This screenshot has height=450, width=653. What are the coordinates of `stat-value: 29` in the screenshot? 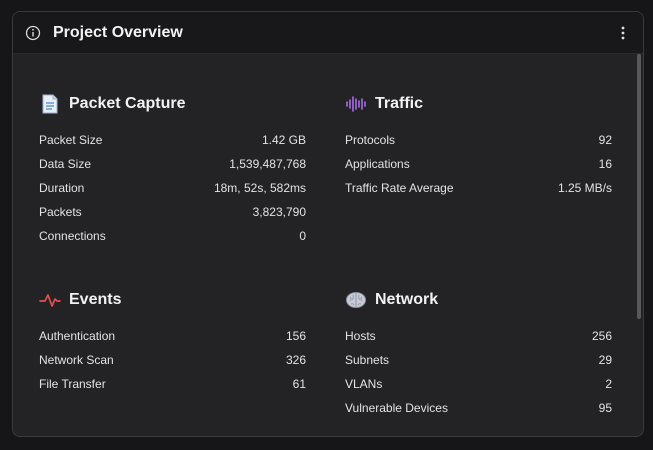 It's located at (605, 360).